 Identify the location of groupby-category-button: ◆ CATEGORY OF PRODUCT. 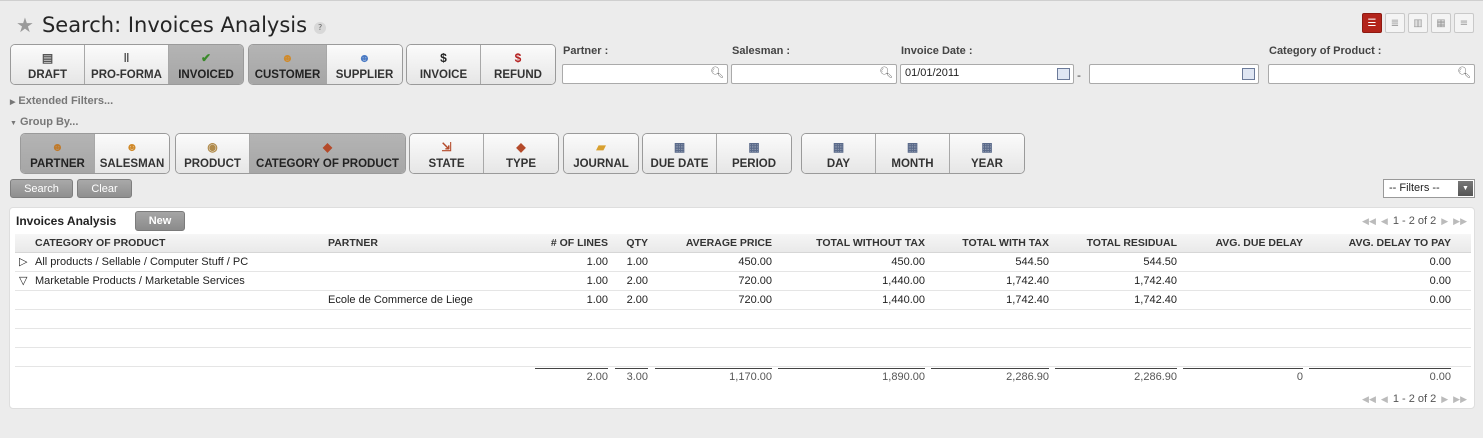
(327, 153).